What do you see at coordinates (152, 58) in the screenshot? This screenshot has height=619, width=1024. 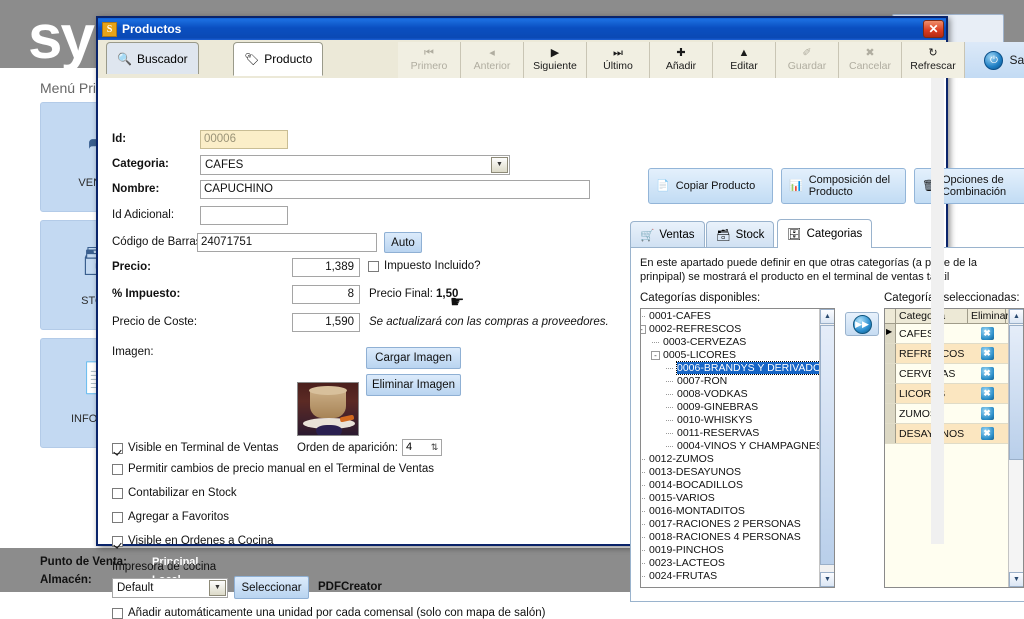 I see `tab-buscador: 🔍 Buscador` at bounding box center [152, 58].